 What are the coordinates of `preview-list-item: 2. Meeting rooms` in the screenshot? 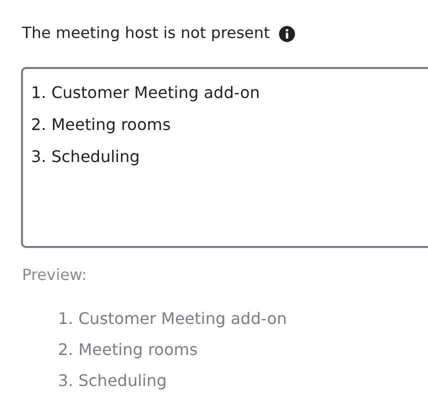 It's located at (128, 350).